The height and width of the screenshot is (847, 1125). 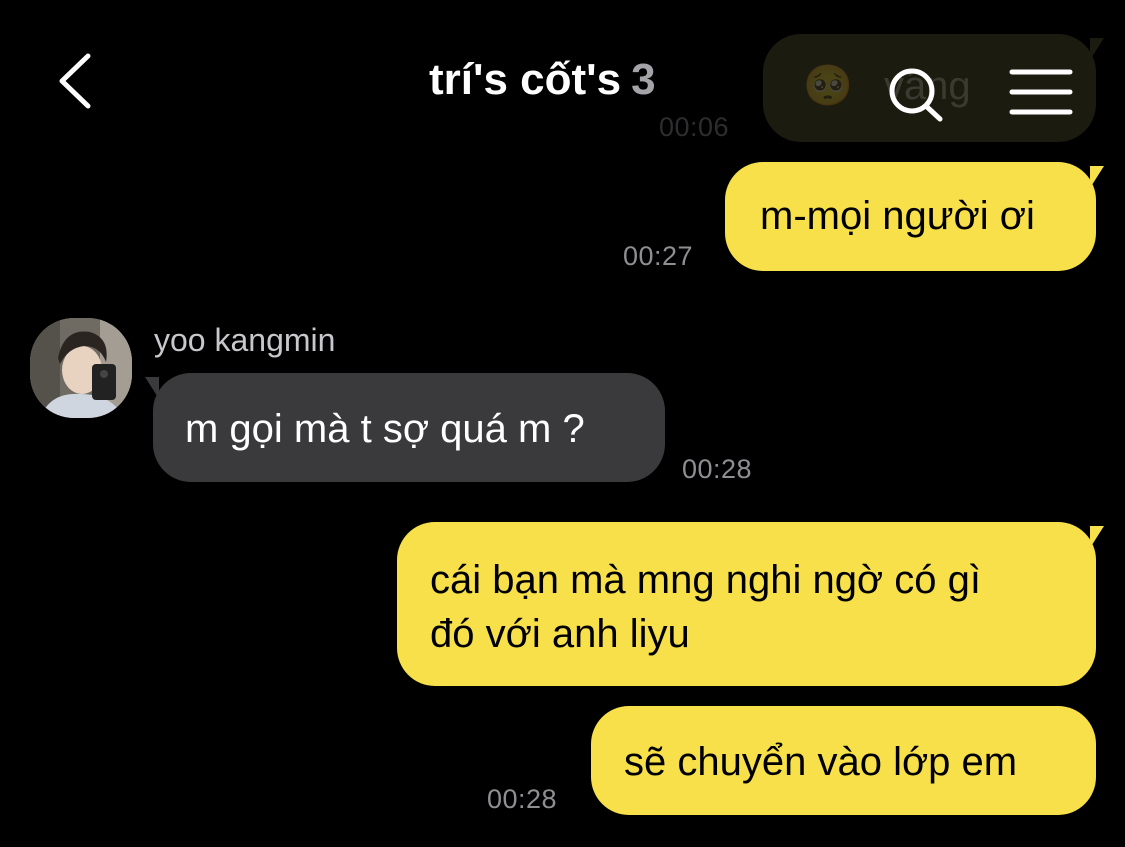 I want to click on avatar, so click(x=81, y=368).